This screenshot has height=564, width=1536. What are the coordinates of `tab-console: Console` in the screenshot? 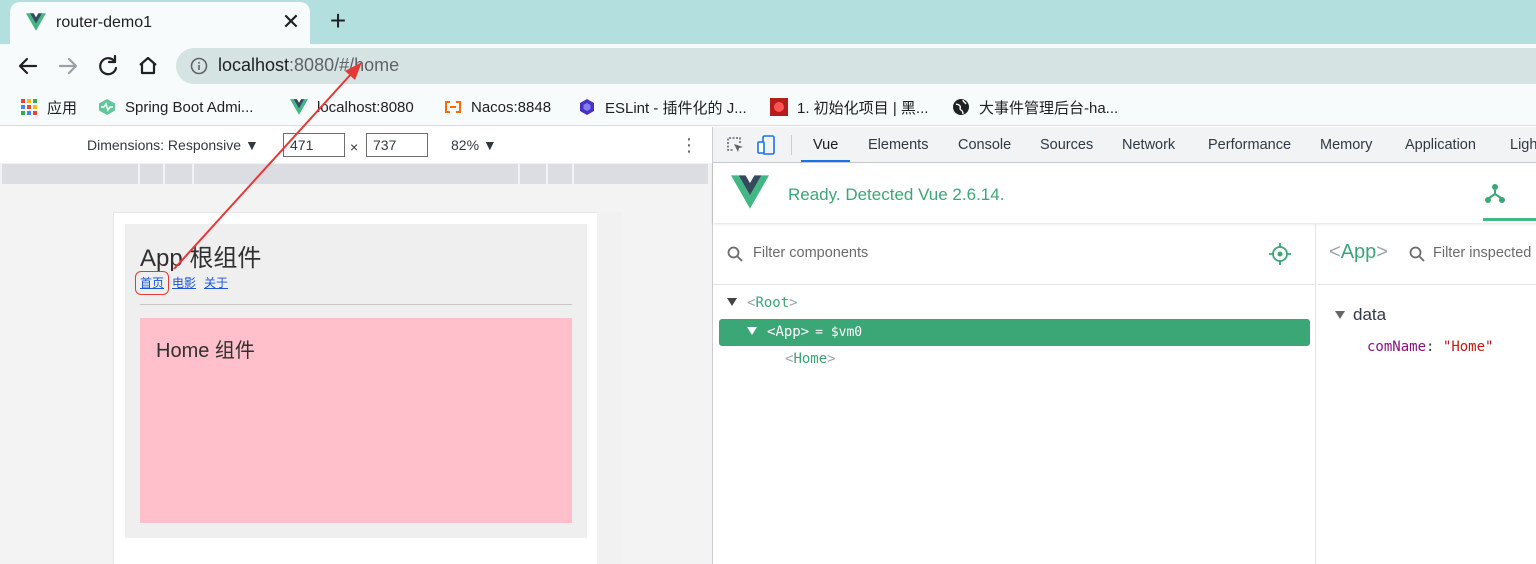 It's located at (984, 144).